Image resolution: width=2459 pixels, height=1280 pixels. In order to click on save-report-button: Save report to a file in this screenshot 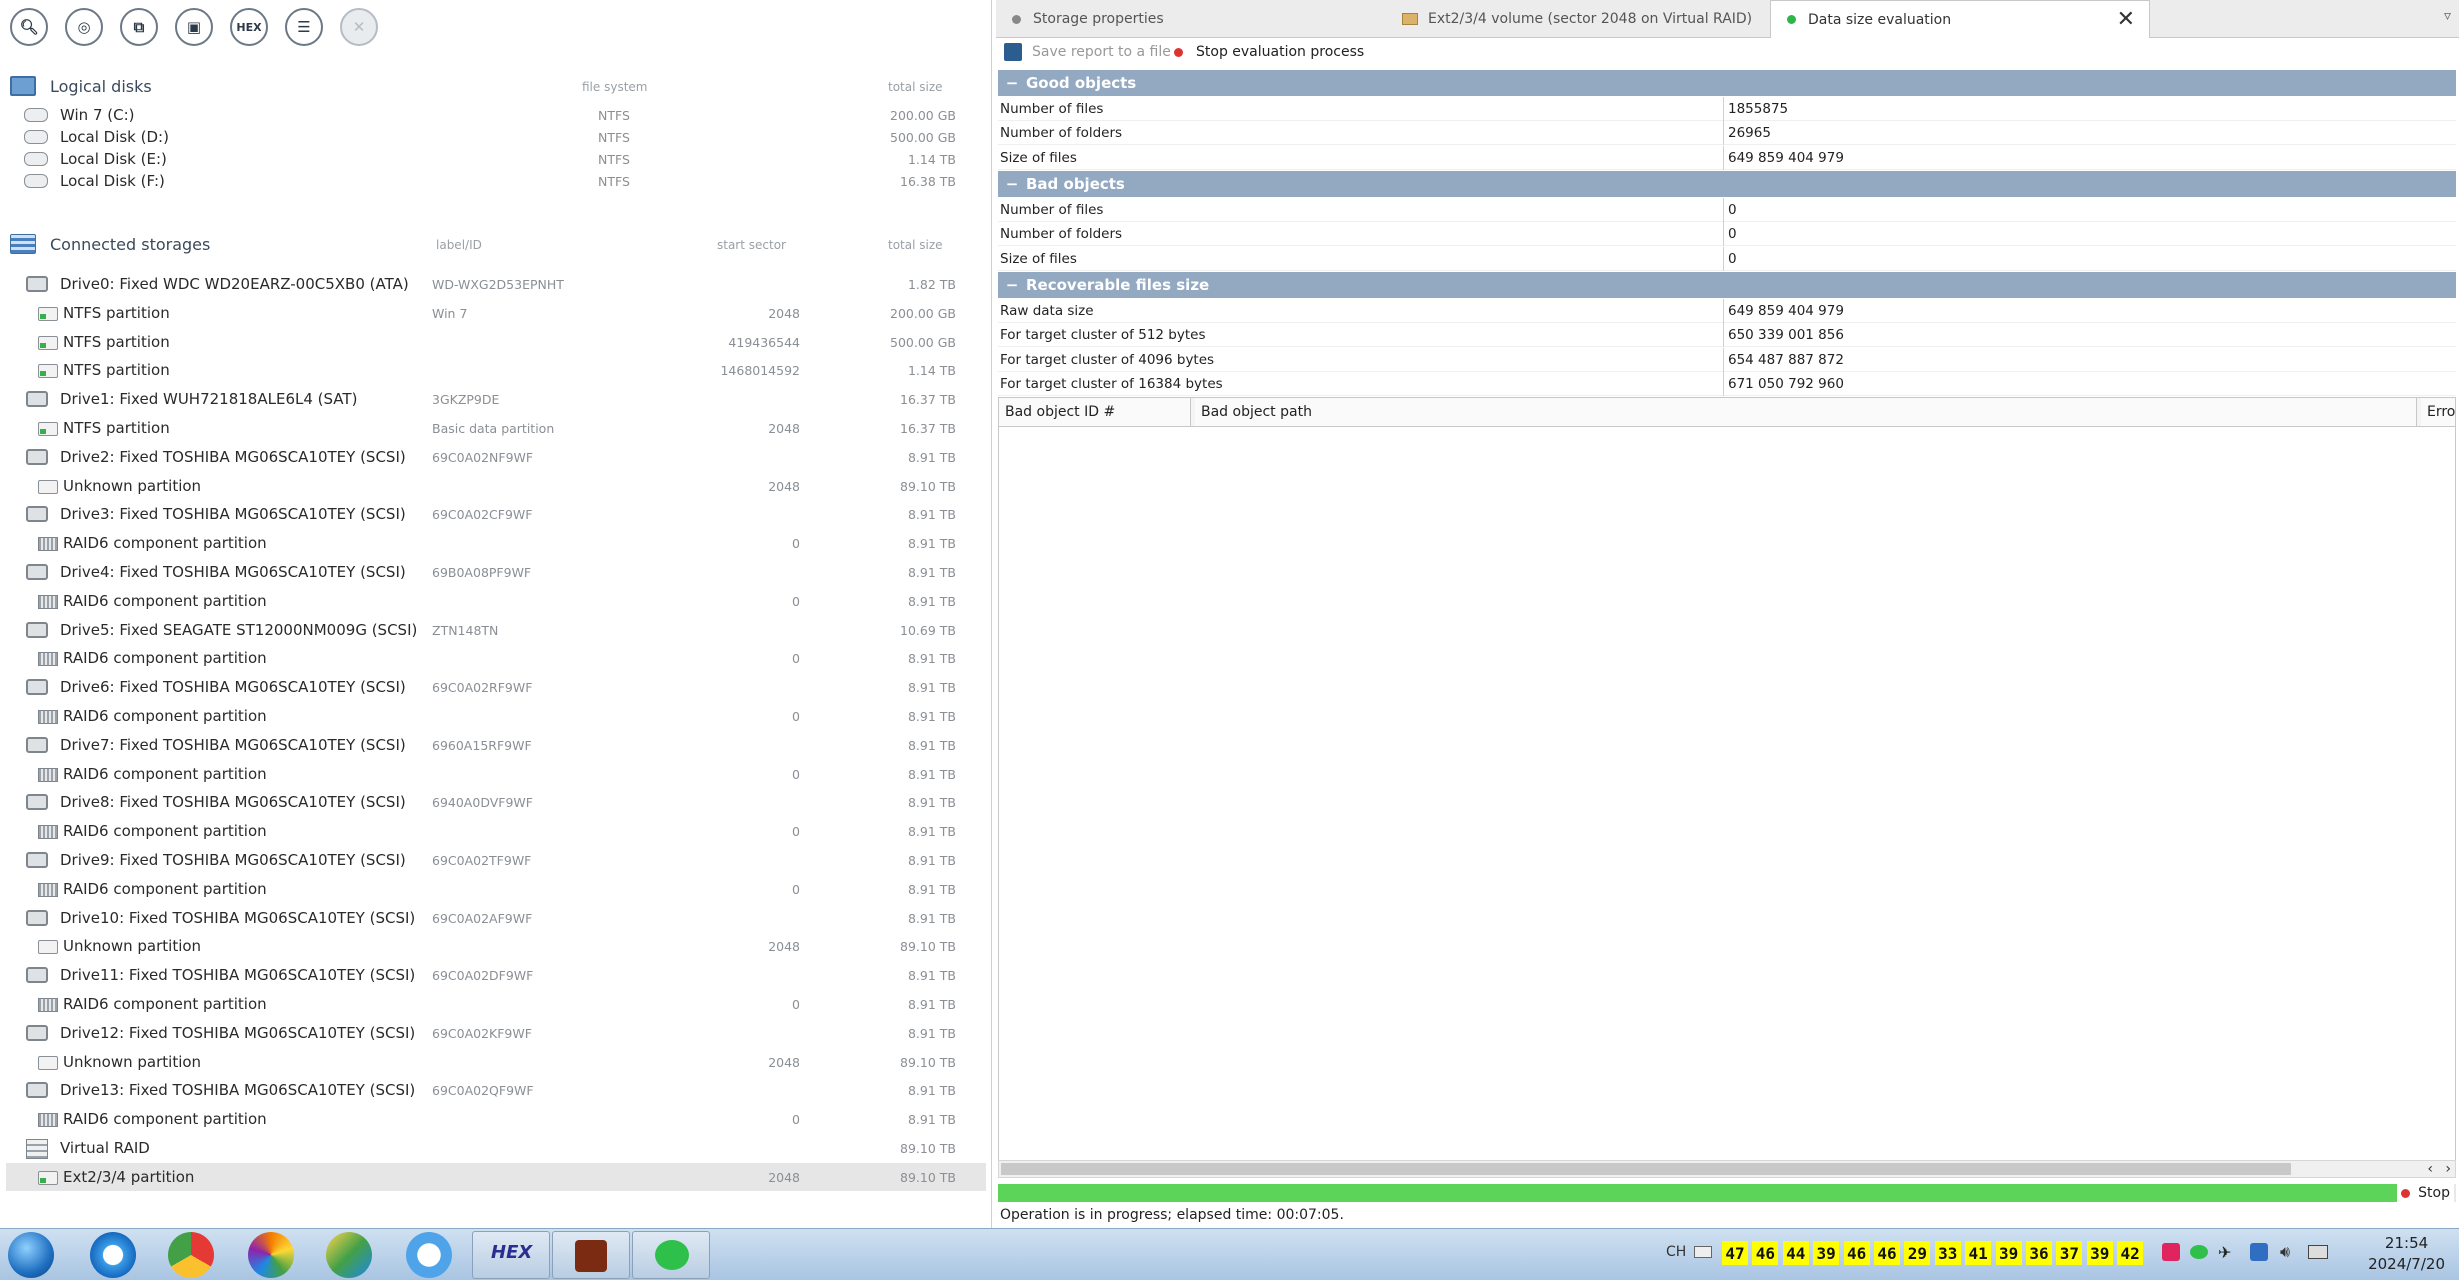, I will do `click(1101, 52)`.